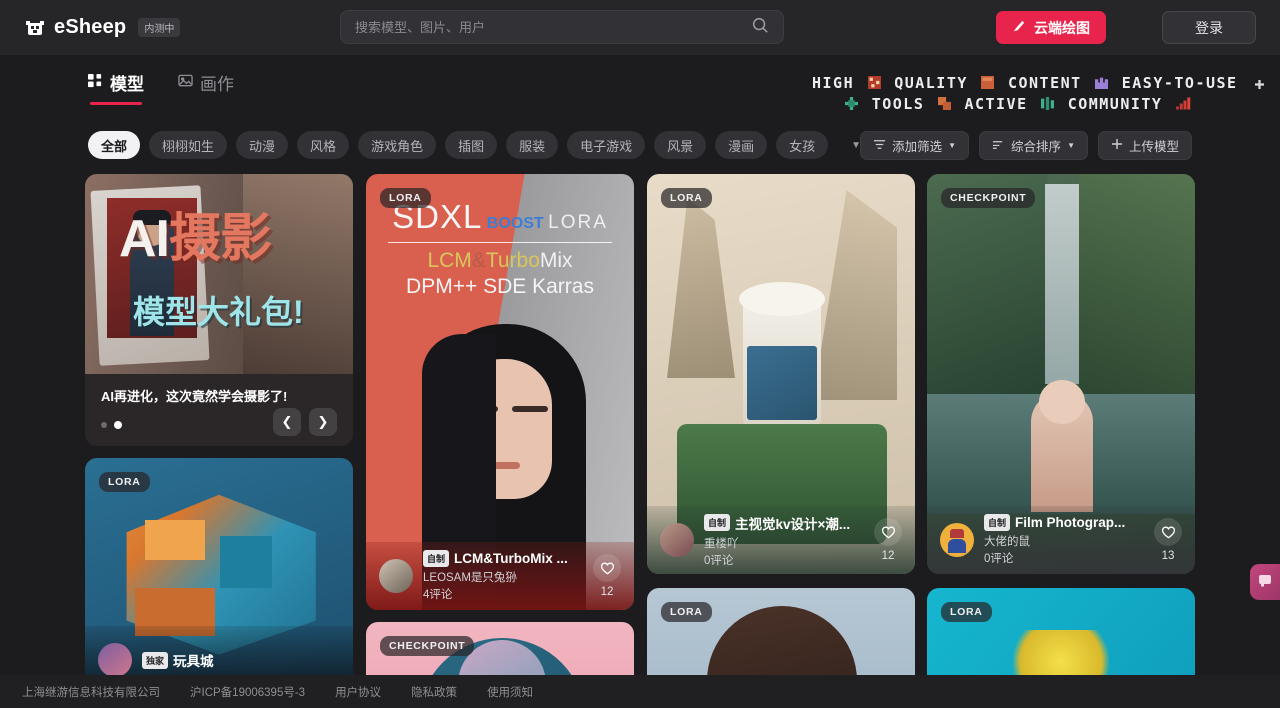  Describe the element at coordinates (1258, 81) in the screenshot. I see `pixel-star-icon` at that location.